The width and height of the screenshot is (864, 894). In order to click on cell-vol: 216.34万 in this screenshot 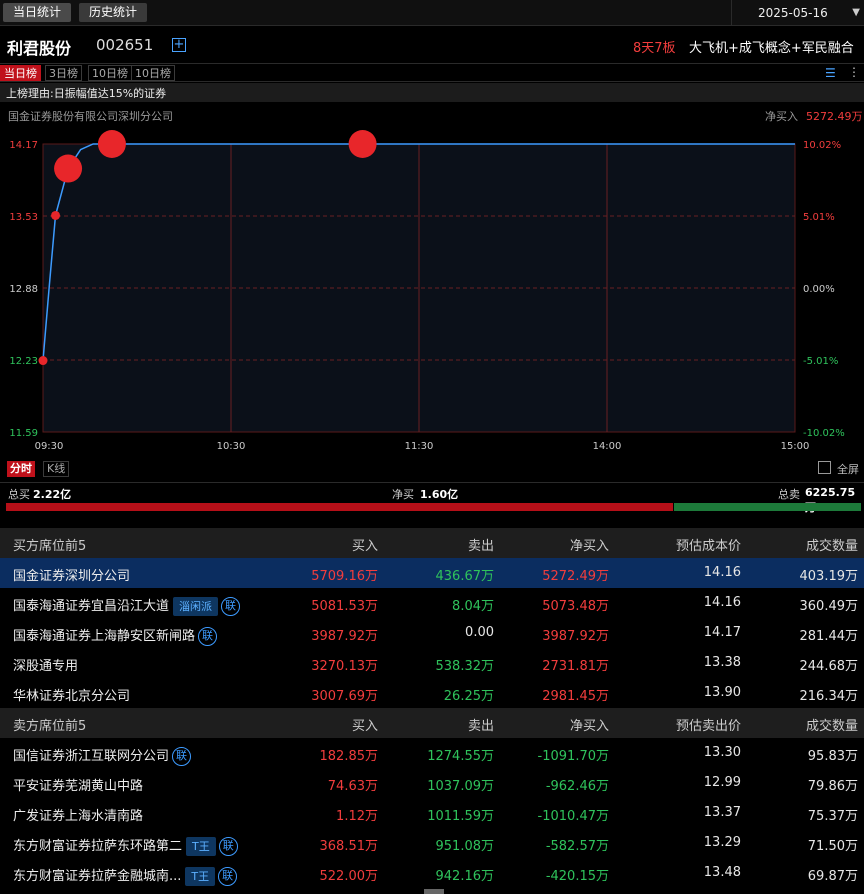, I will do `click(829, 696)`.